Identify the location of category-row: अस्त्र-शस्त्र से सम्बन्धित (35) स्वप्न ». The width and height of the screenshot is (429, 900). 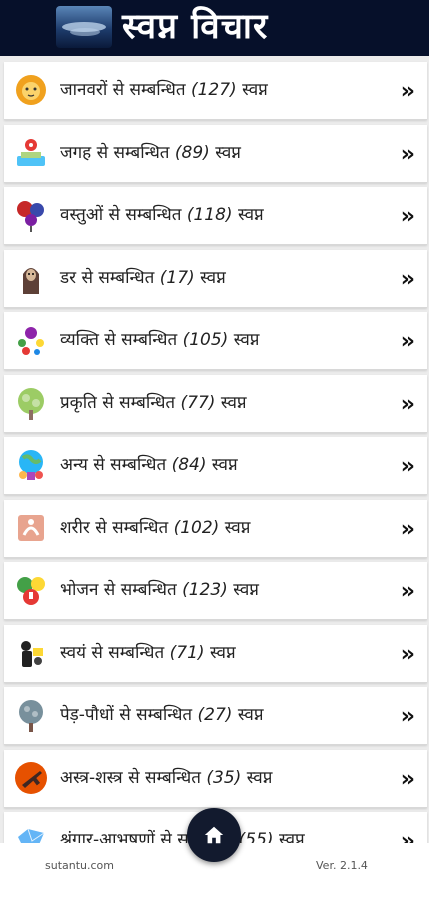
(215, 778).